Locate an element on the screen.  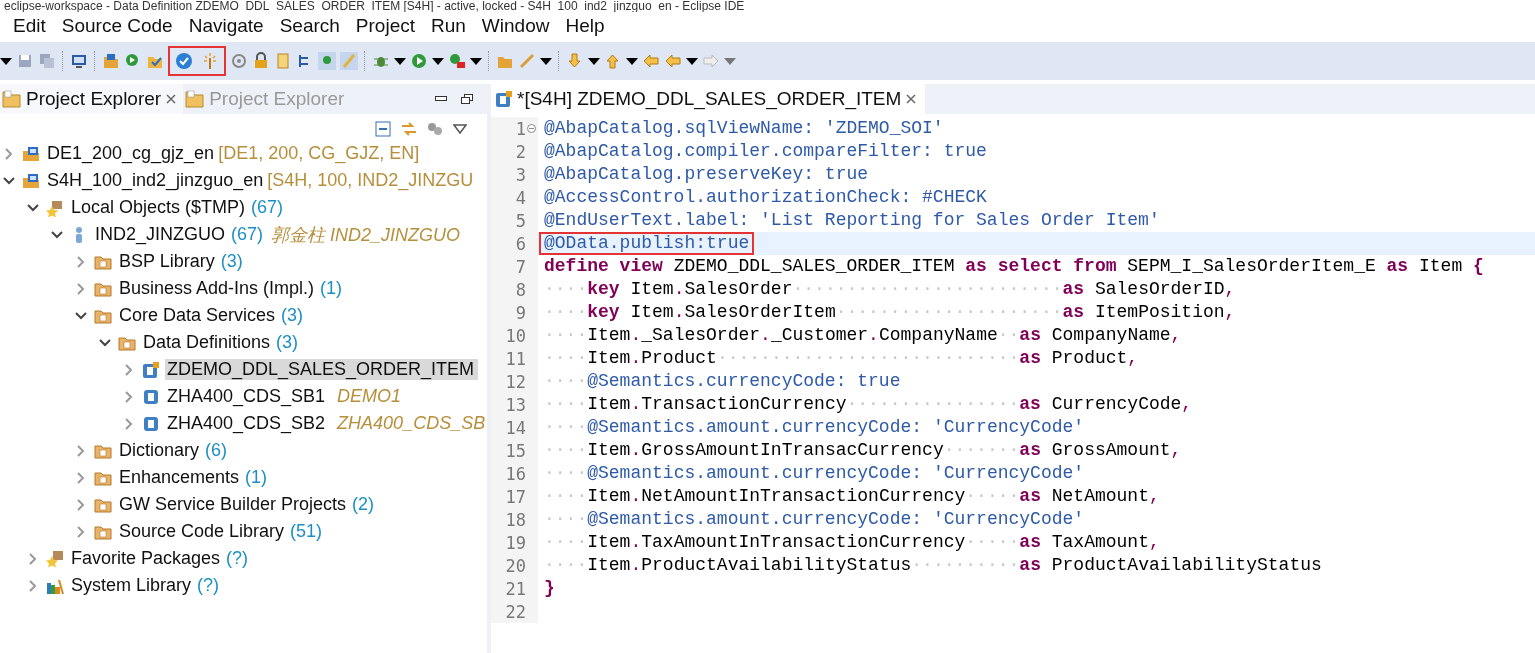
menu-item: Project is located at coordinates (385, 26).